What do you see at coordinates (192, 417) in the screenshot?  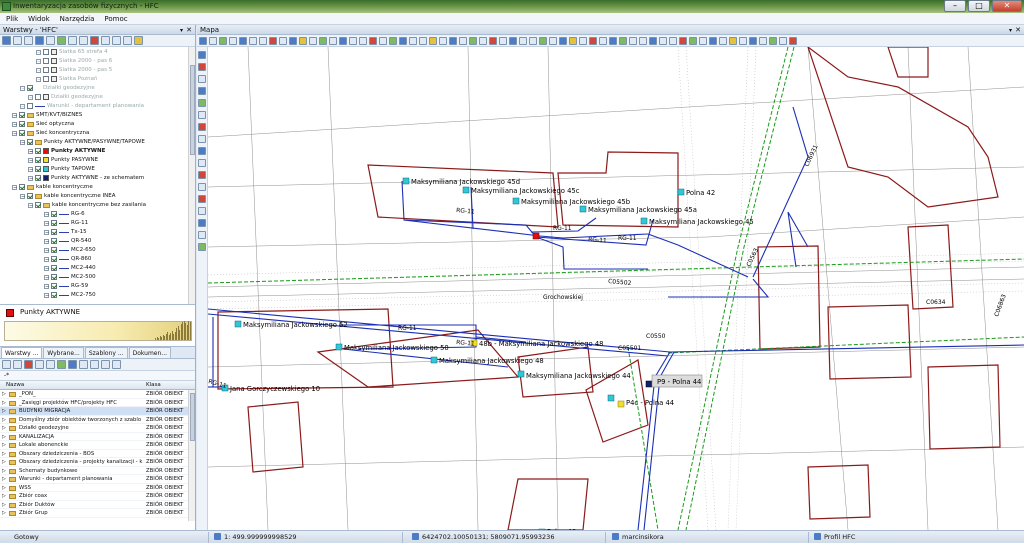 I see `scroll-thumb` at bounding box center [192, 417].